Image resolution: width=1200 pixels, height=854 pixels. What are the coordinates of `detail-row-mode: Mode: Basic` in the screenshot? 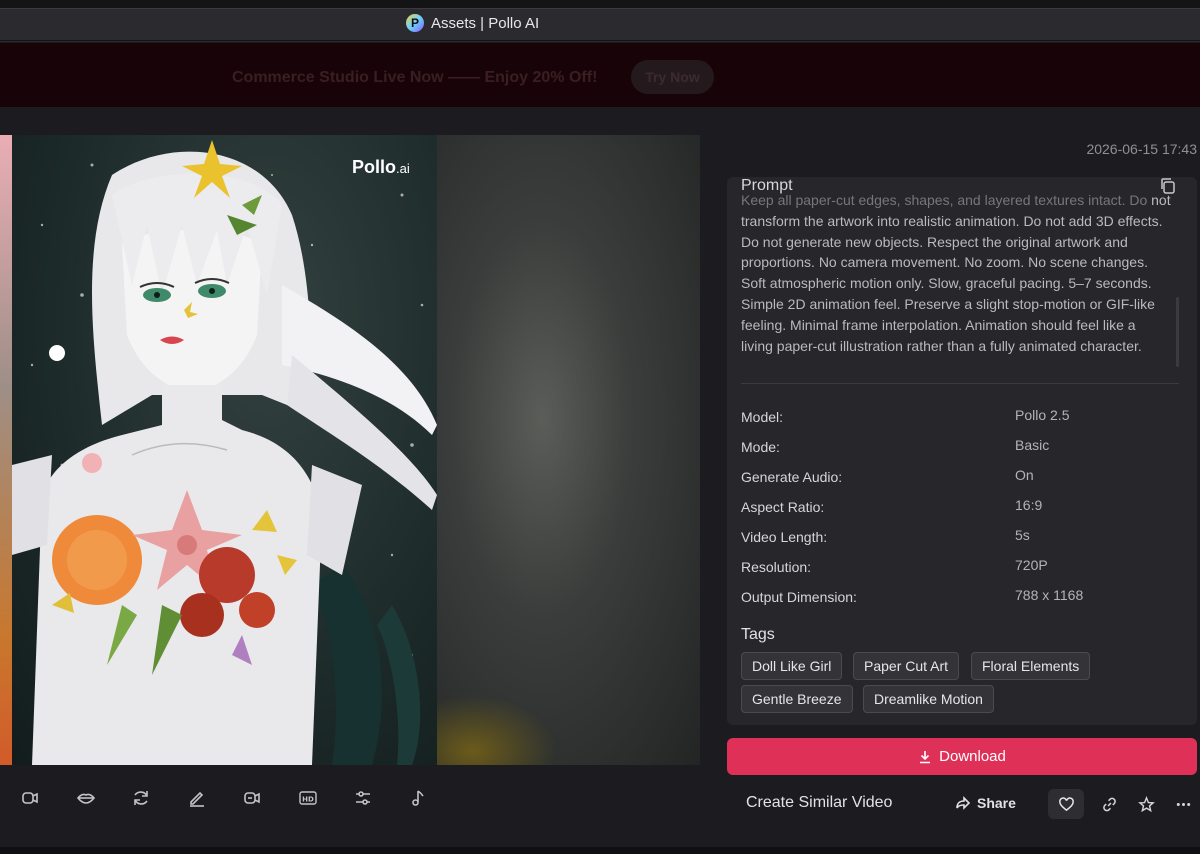 It's located at (961, 452).